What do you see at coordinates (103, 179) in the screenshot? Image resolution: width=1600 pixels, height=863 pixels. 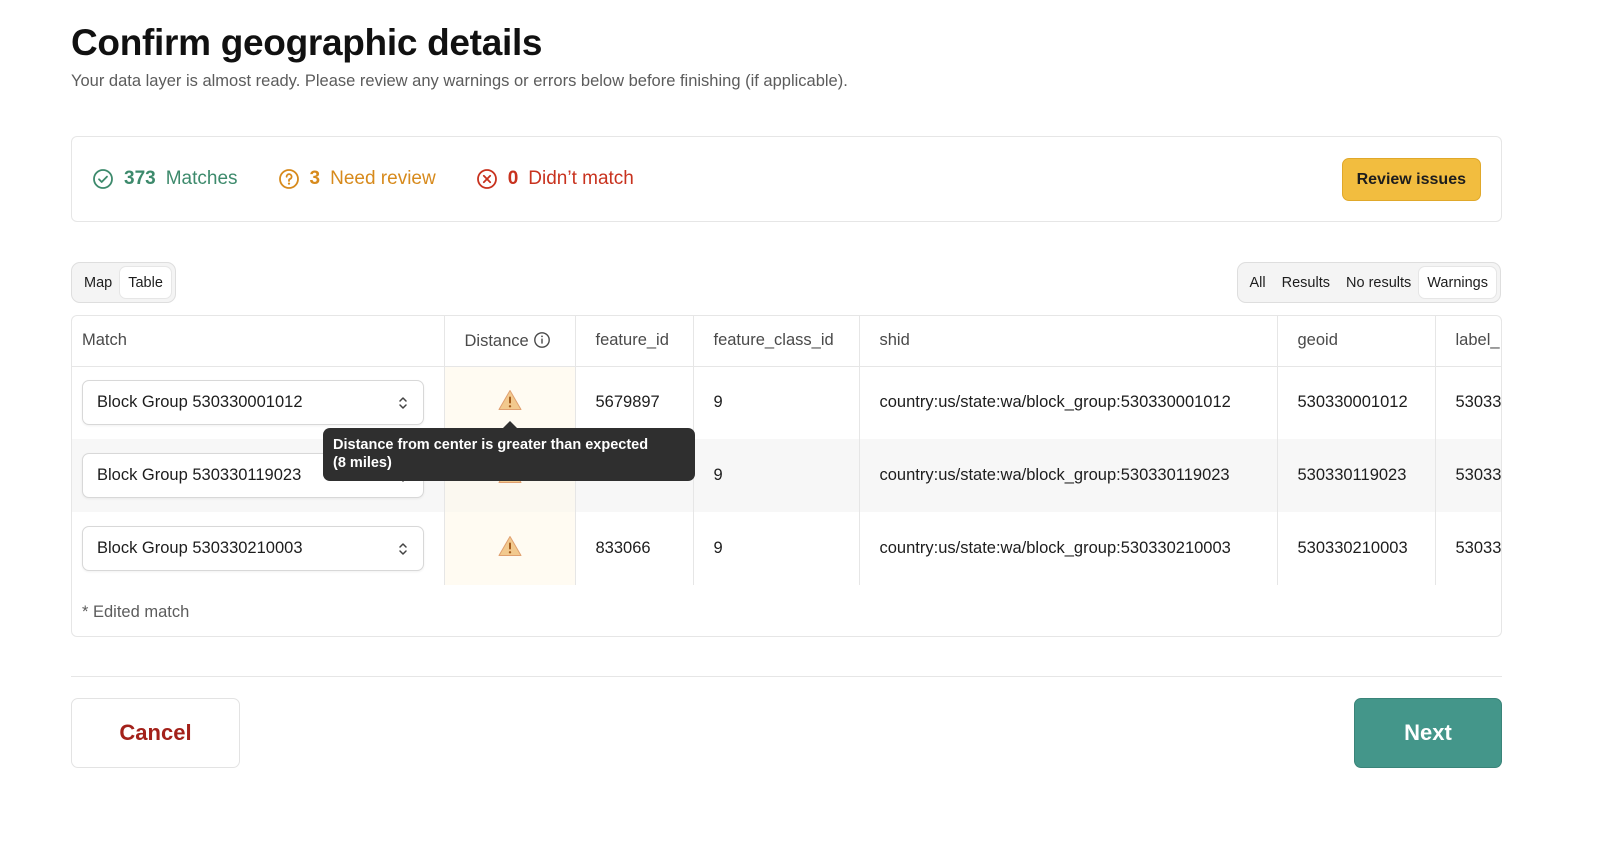 I see `check-circle-icon` at bounding box center [103, 179].